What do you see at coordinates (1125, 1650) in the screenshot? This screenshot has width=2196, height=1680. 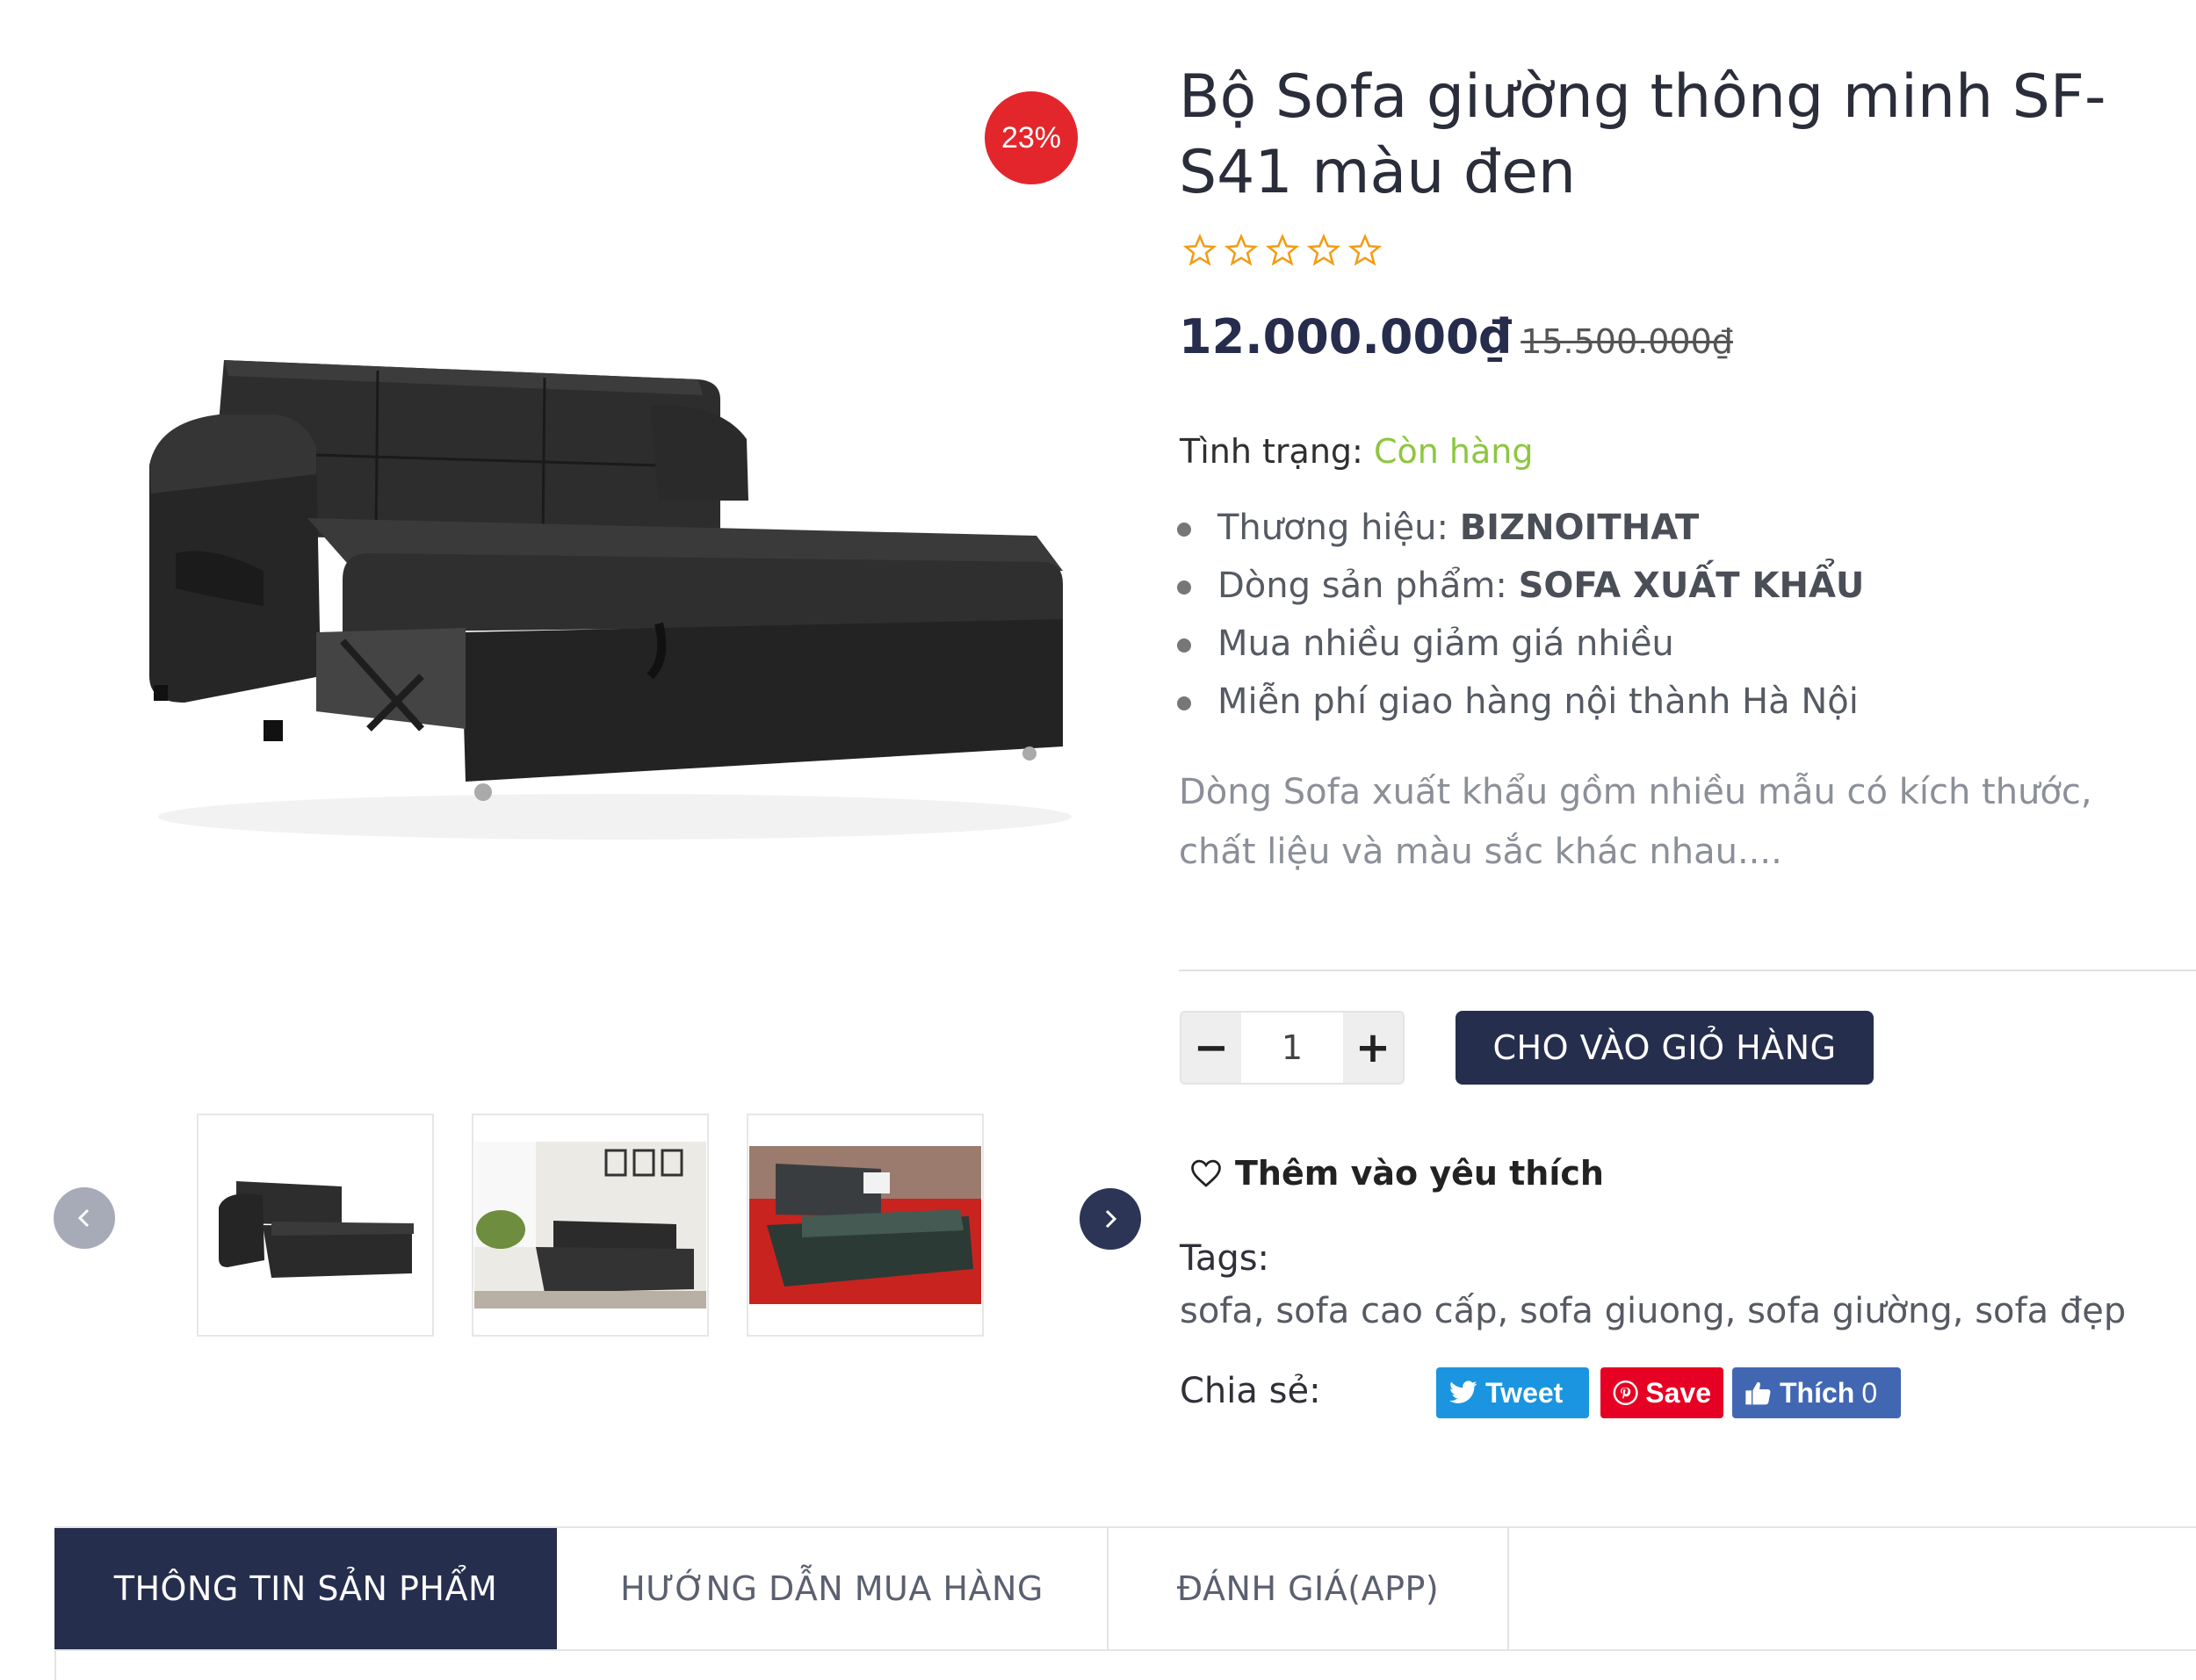 I see `tabs-bottom-border` at bounding box center [1125, 1650].